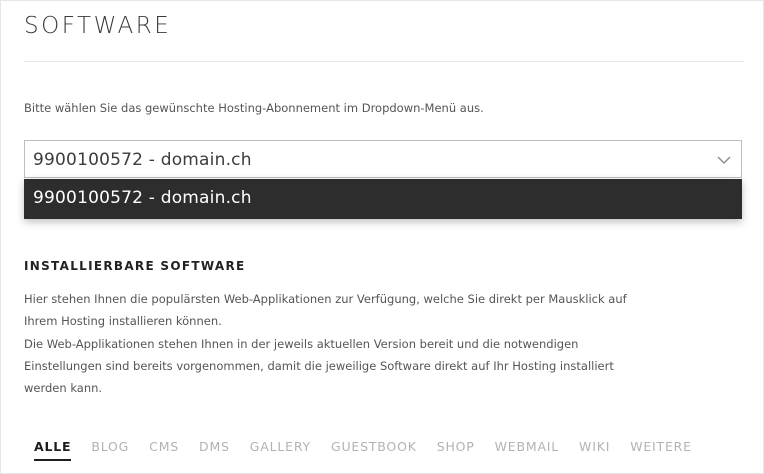 The image size is (764, 474). I want to click on page-title: SOFTWARE, so click(98, 26).